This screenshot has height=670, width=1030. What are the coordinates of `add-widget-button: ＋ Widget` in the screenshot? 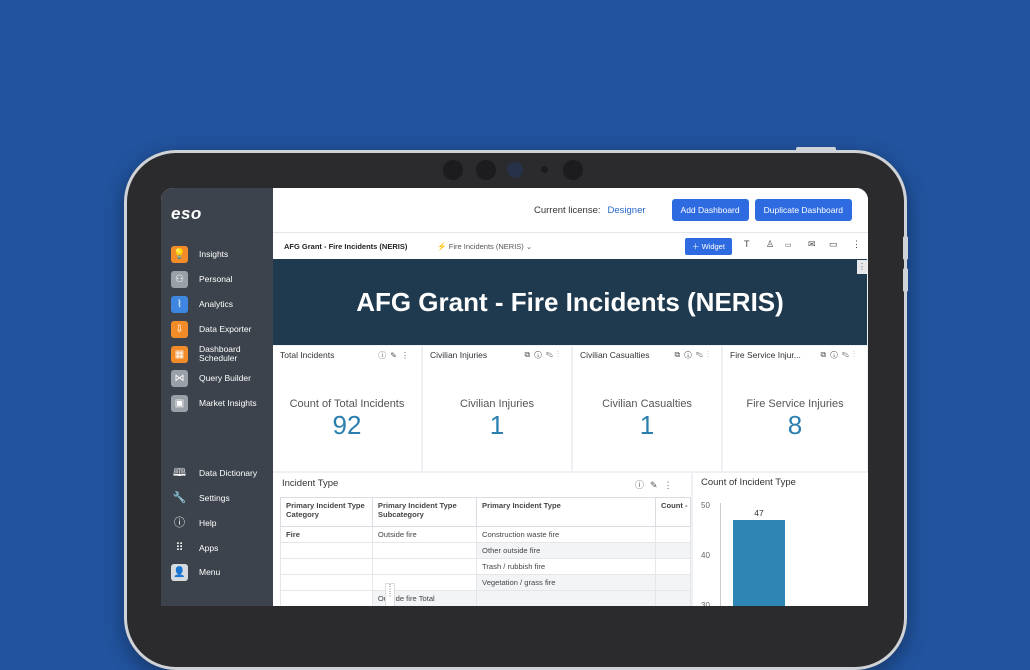 It's located at (708, 246).